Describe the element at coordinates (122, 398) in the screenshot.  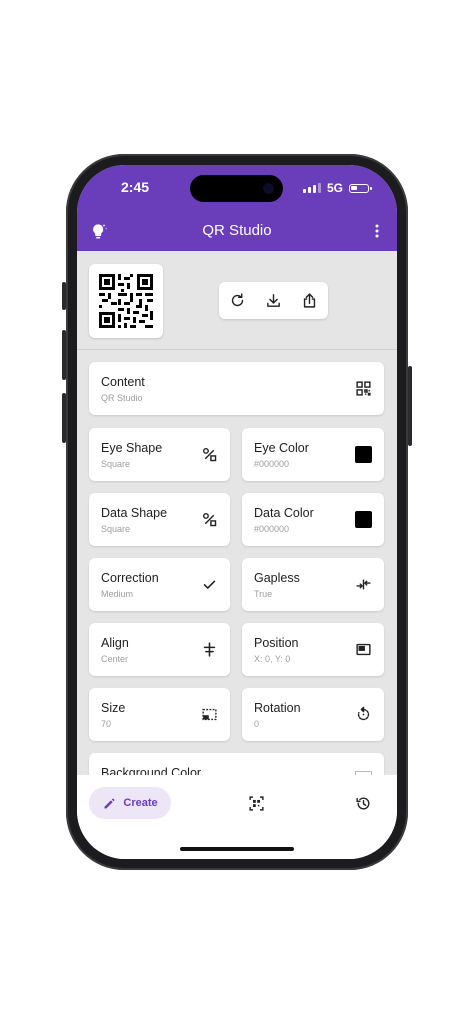
I see `content-value: QR Studio` at that location.